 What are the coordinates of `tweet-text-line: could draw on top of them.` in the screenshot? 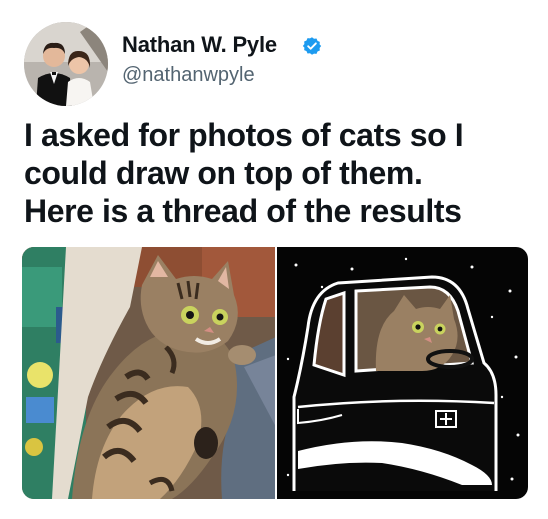 It's located at (223, 173).